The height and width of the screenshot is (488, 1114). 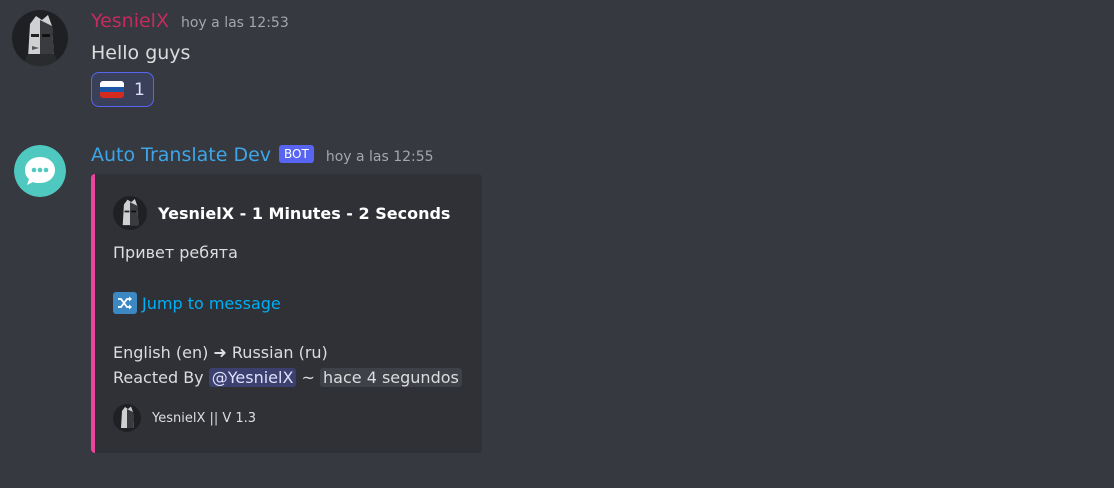 I want to click on jump-to-message: Jump to message, so click(x=197, y=303).